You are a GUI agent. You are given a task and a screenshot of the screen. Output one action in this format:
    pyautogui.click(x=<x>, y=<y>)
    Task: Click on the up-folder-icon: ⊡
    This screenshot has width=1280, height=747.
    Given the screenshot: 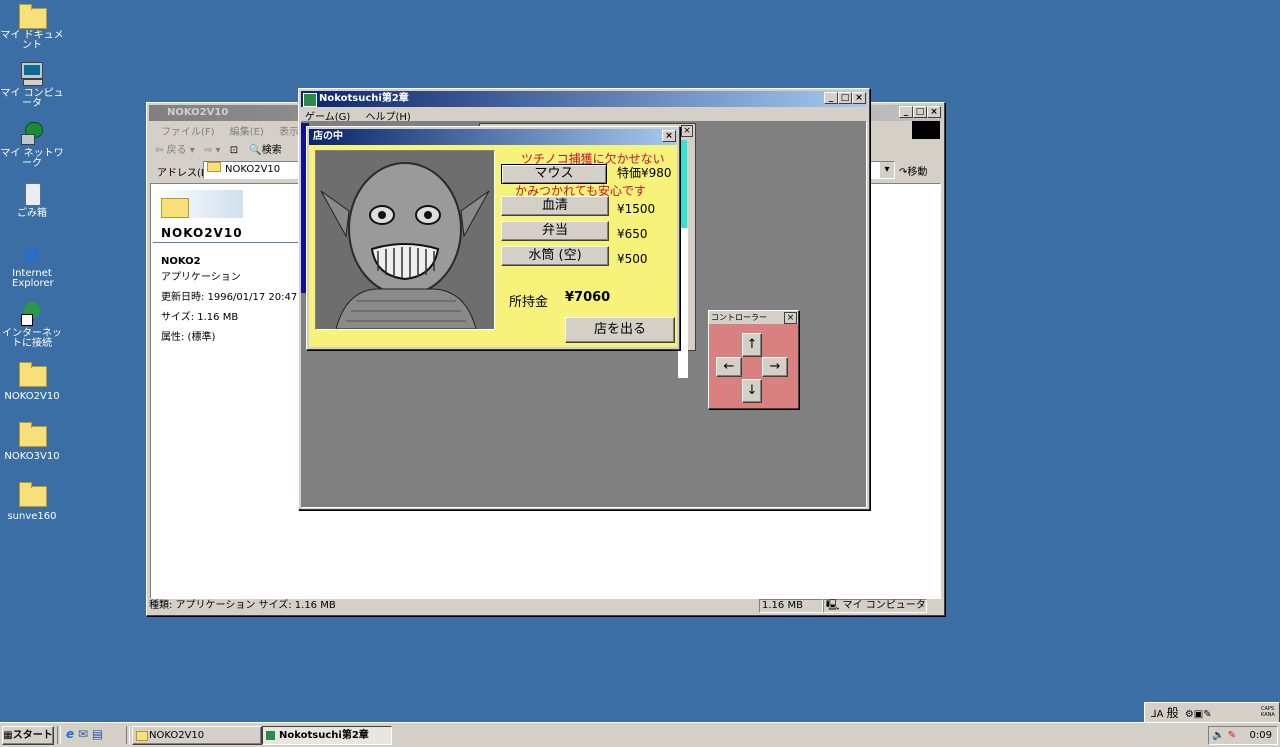 What is the action you would take?
    pyautogui.click(x=234, y=150)
    